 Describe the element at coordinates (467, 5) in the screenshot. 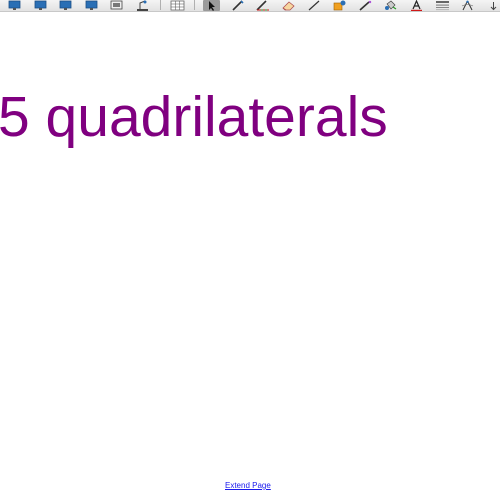

I see `compass-icon` at that location.